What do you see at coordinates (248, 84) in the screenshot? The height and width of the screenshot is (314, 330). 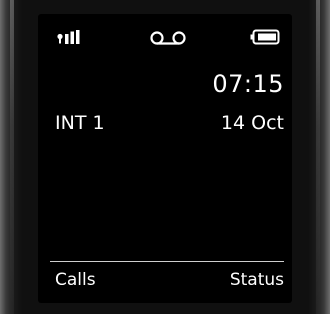 I see `clock-time: 07:15` at bounding box center [248, 84].